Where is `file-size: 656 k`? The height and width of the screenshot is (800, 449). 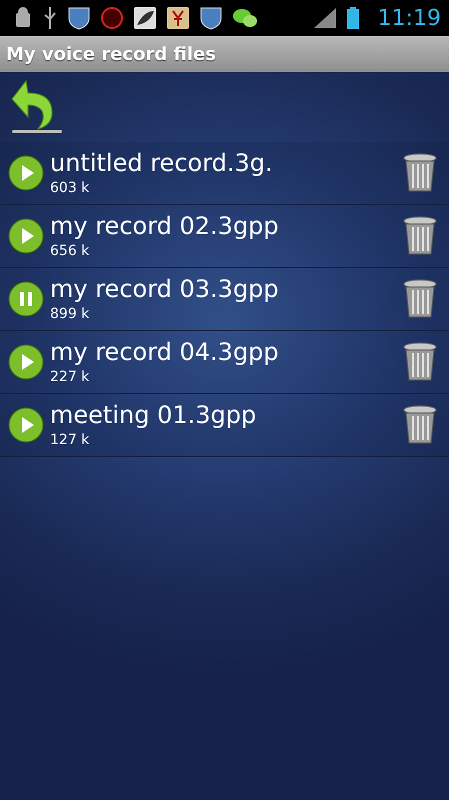
file-size: 656 k is located at coordinates (70, 251).